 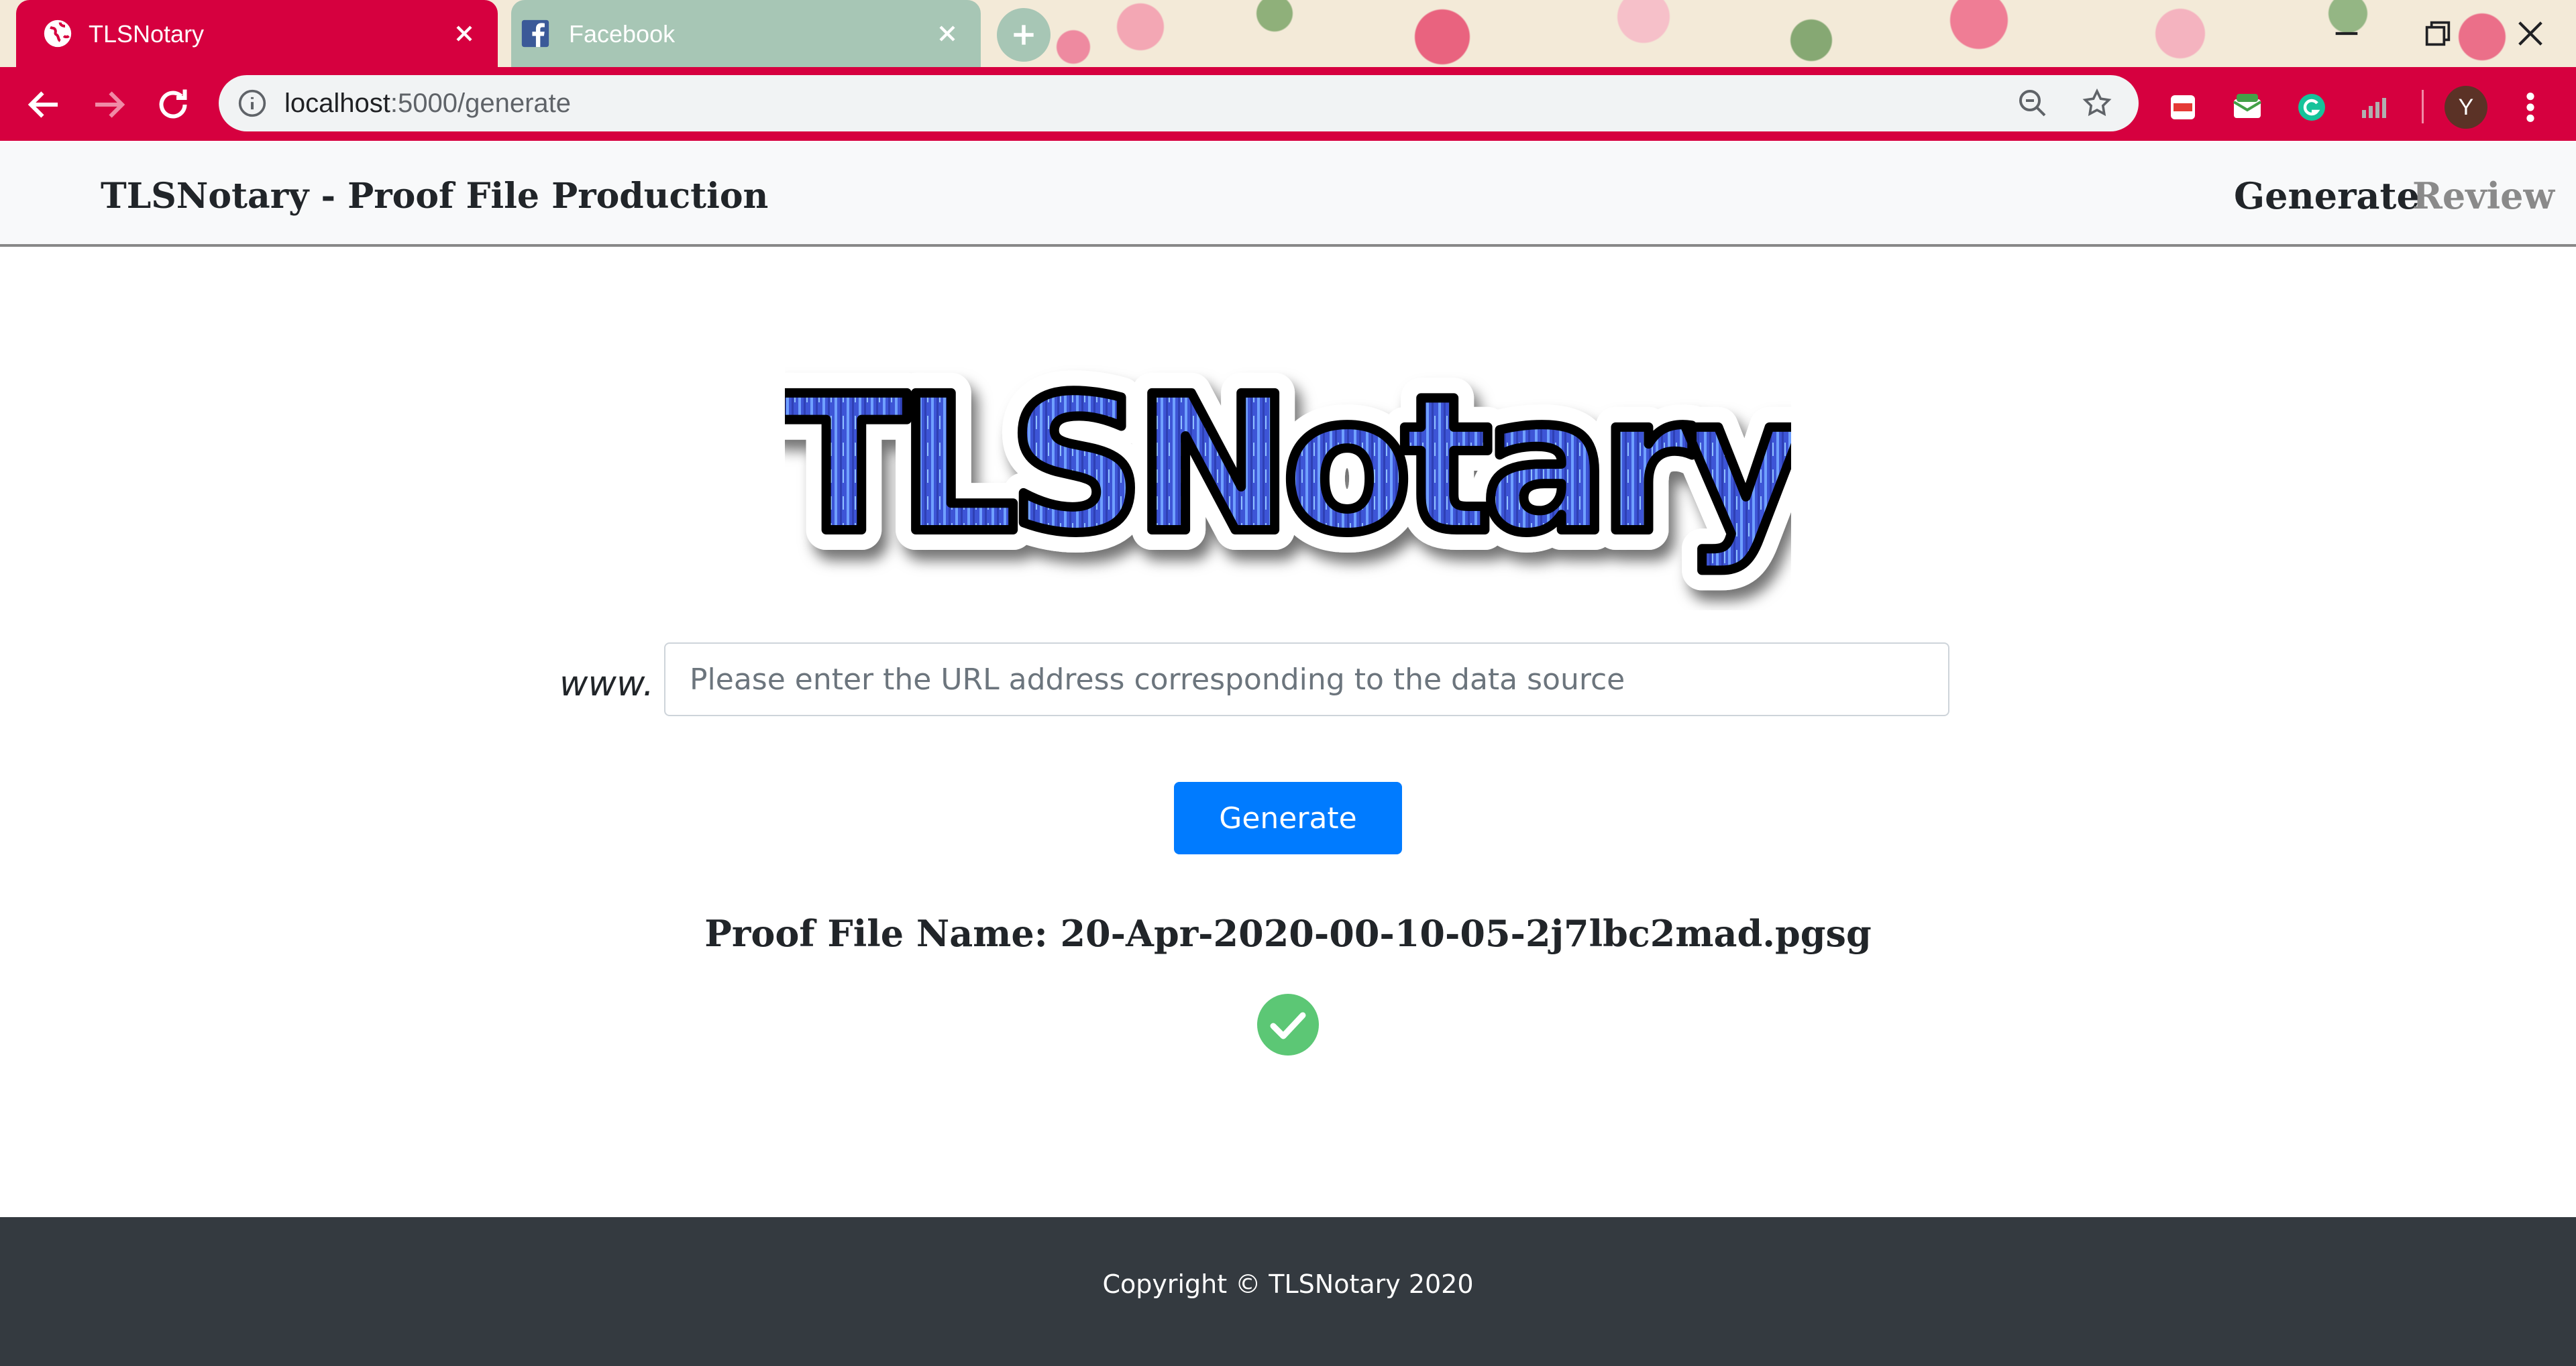 I want to click on site-brand: TLSNotary - Proof File Production, so click(x=434, y=196).